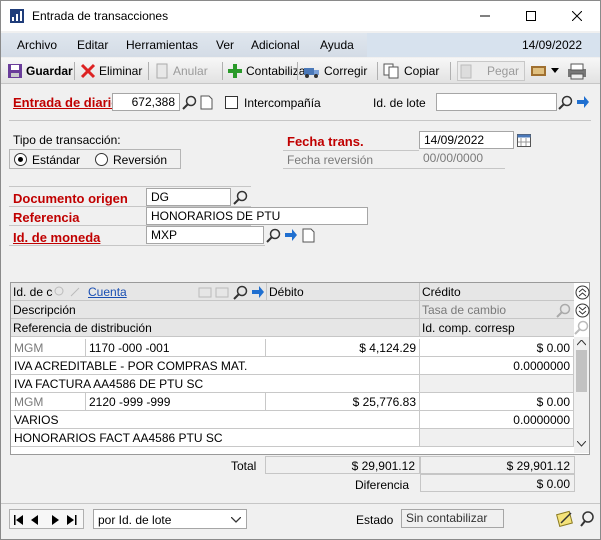 This screenshot has height=540, width=601. I want to click on divider, so click(300, 120).